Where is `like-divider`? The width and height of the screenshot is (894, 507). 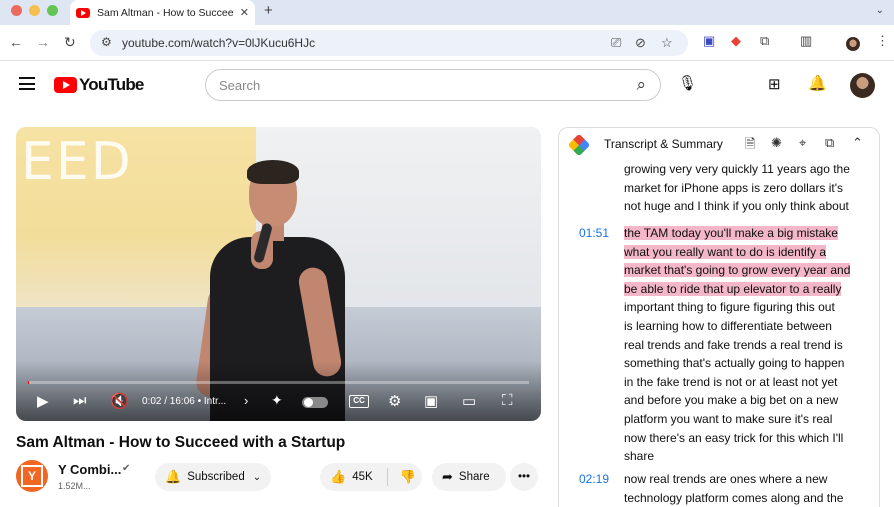
like-divider is located at coordinates (387, 477).